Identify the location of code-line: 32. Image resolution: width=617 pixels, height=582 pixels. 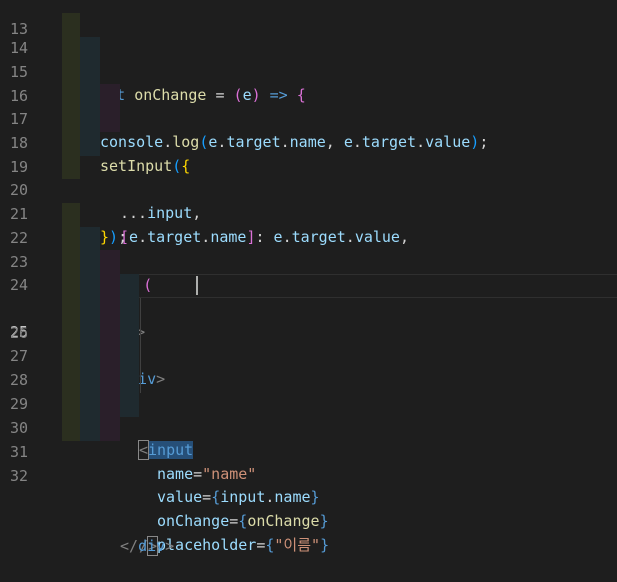
(308, 463).